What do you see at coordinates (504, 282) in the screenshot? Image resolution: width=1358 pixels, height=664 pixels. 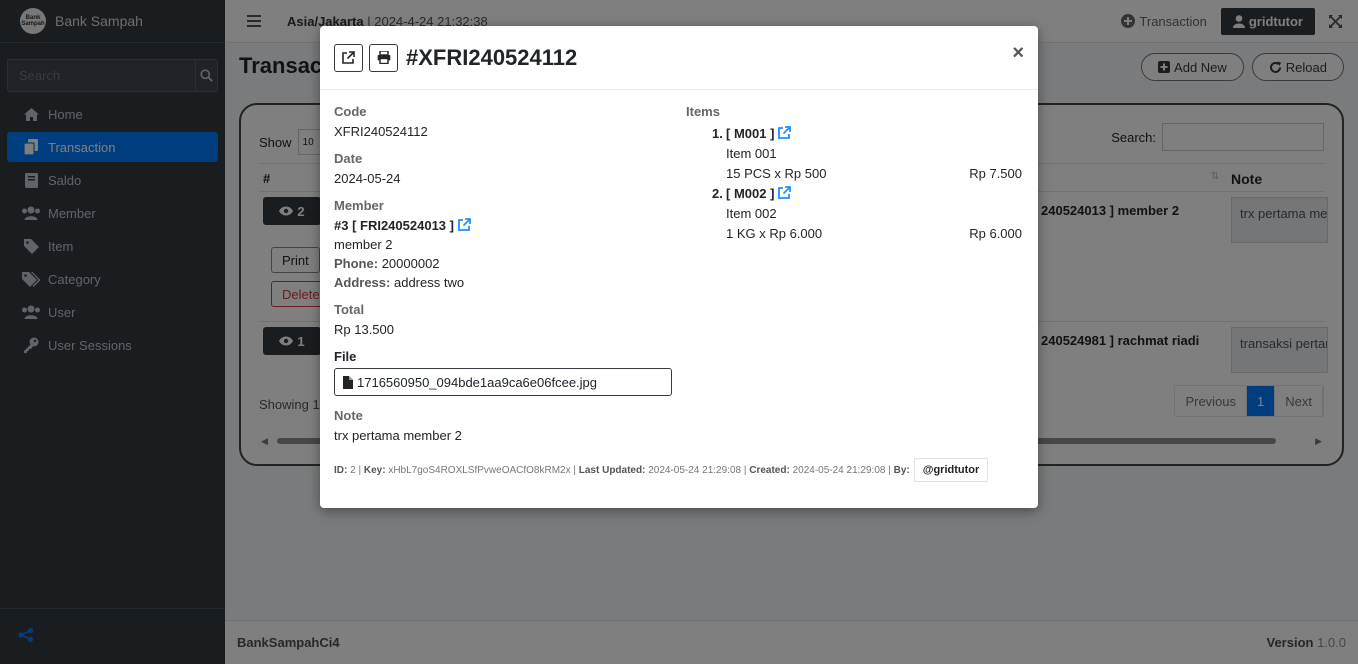 I see `member-address: Address: address two` at bounding box center [504, 282].